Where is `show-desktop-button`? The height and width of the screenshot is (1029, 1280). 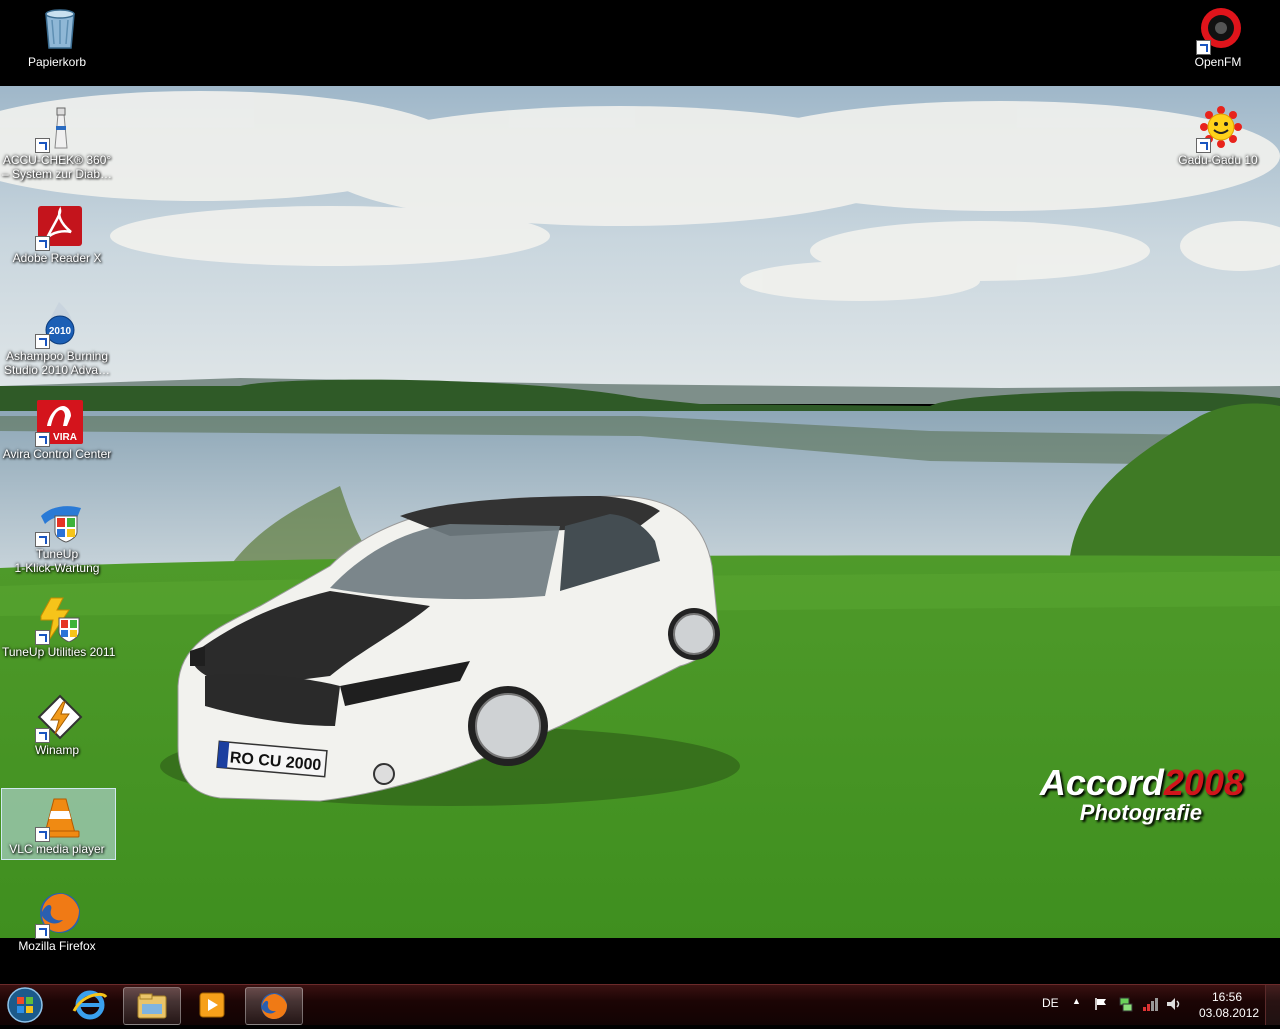 show-desktop-button is located at coordinates (1272, 1005).